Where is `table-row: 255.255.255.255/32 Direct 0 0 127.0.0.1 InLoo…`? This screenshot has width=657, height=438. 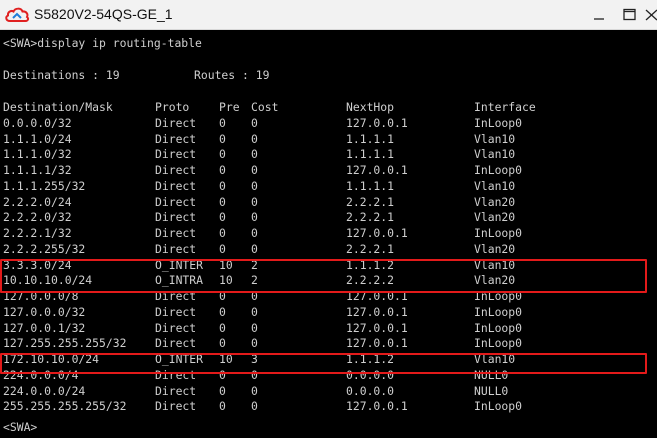
table-row: 255.255.255.255/32 Direct 0 0 127.0.0.1 InLoo… is located at coordinates (323, 406).